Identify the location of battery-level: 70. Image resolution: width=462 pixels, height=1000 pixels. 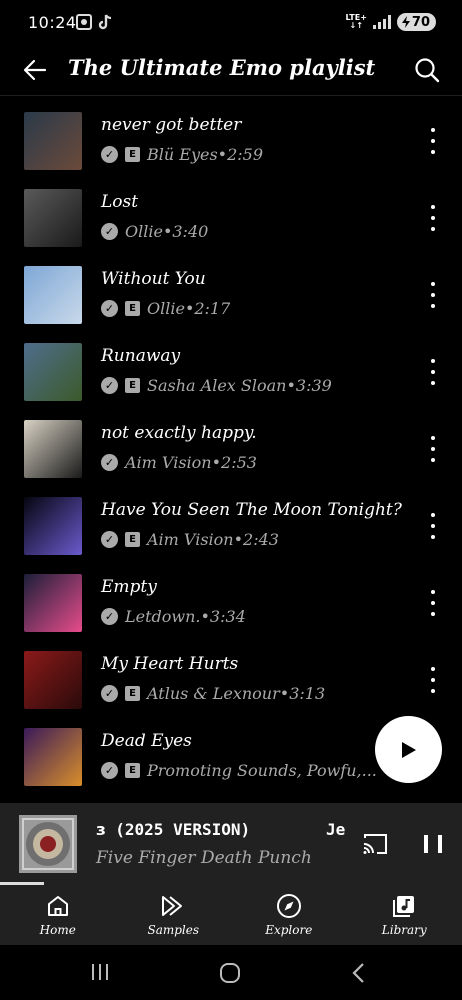
(420, 22).